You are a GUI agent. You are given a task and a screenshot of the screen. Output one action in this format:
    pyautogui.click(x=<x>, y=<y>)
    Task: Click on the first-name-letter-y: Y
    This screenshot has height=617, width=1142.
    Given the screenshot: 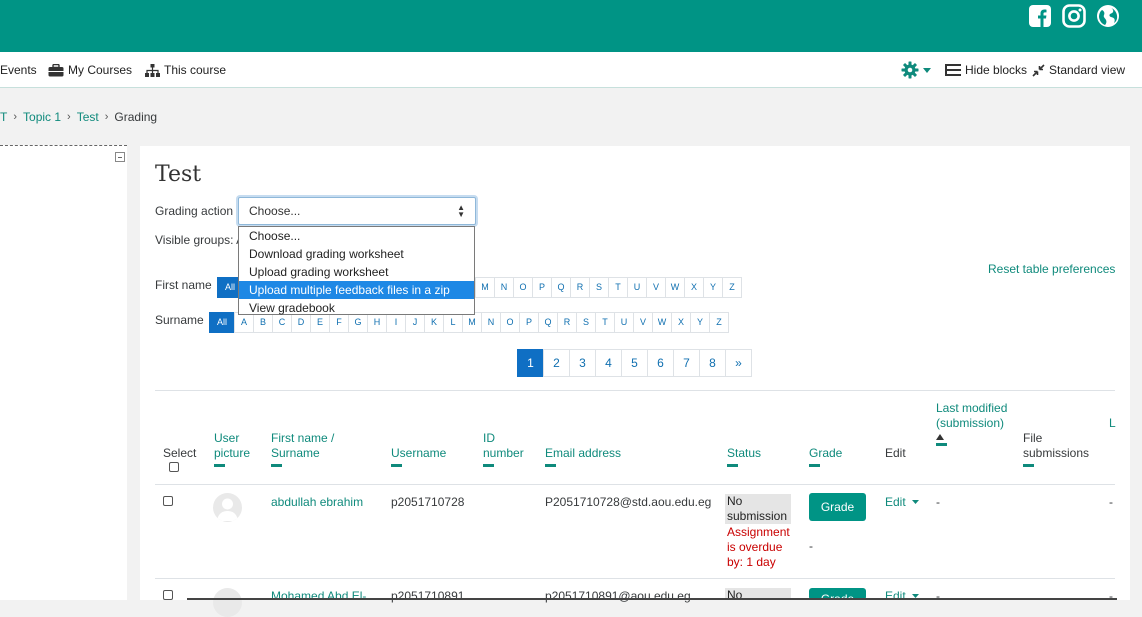 What is the action you would take?
    pyautogui.click(x=713, y=287)
    